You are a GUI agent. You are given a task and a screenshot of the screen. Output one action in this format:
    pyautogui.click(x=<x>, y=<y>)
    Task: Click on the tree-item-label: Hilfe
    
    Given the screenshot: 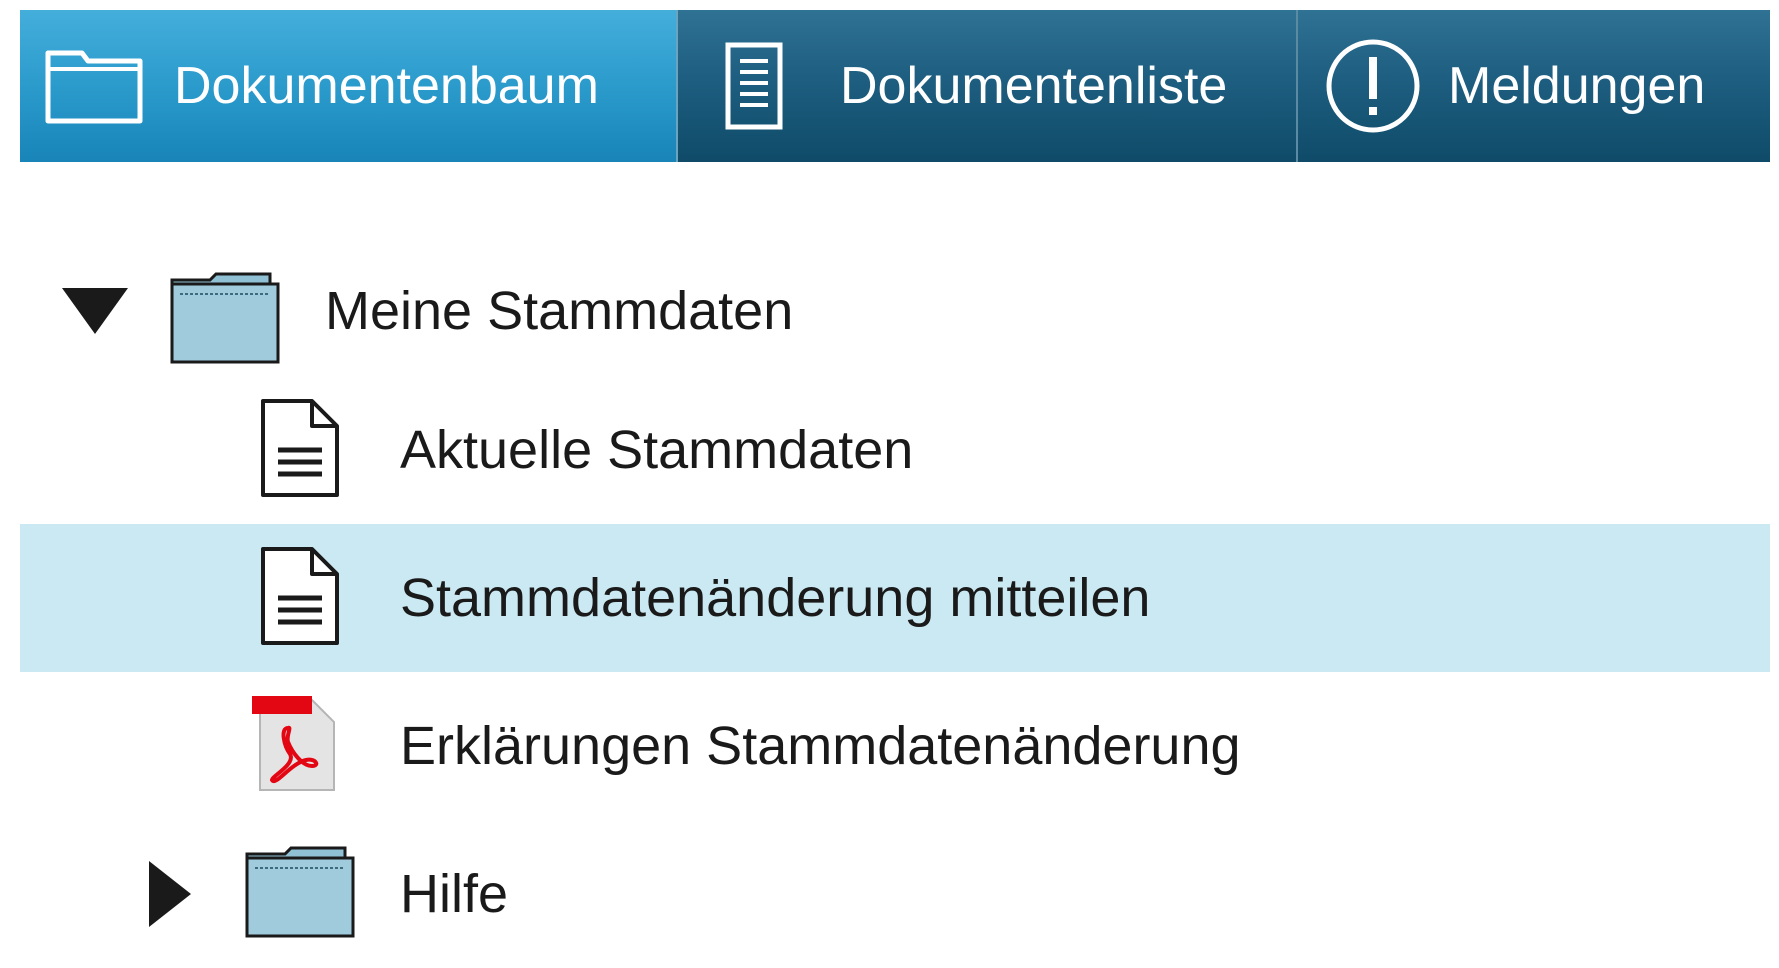 What is the action you would take?
    pyautogui.click(x=454, y=894)
    